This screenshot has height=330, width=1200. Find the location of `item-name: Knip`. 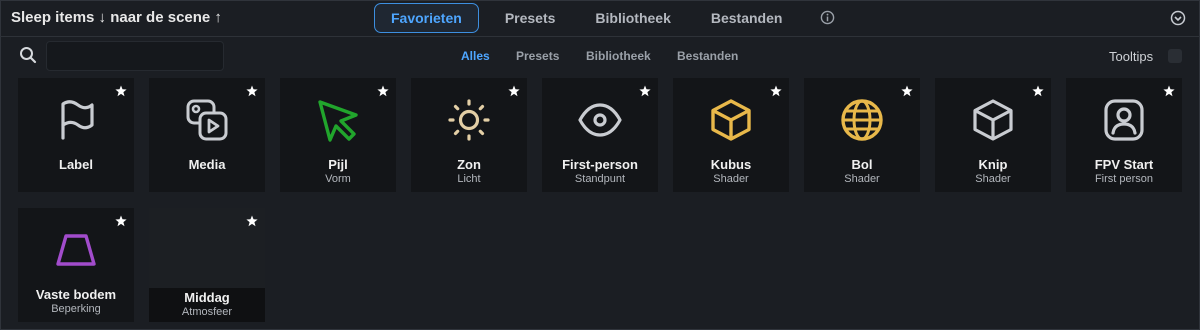

item-name: Knip is located at coordinates (993, 164).